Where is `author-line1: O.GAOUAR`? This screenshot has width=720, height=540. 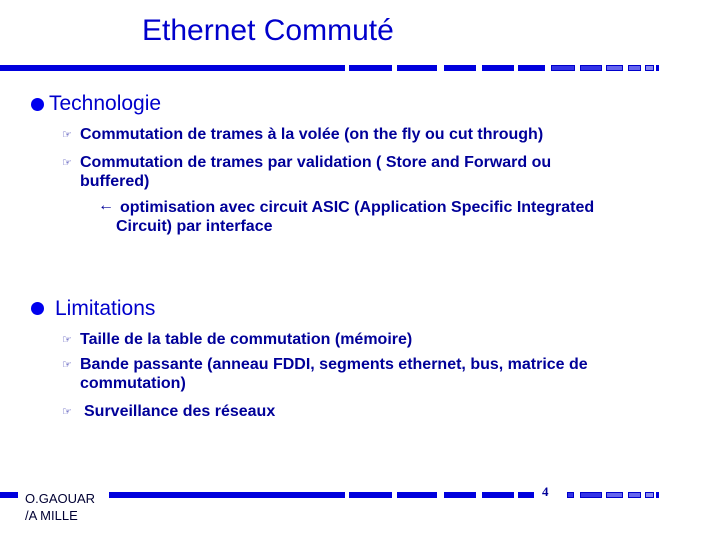
author-line1: O.GAOUAR is located at coordinates (60, 498).